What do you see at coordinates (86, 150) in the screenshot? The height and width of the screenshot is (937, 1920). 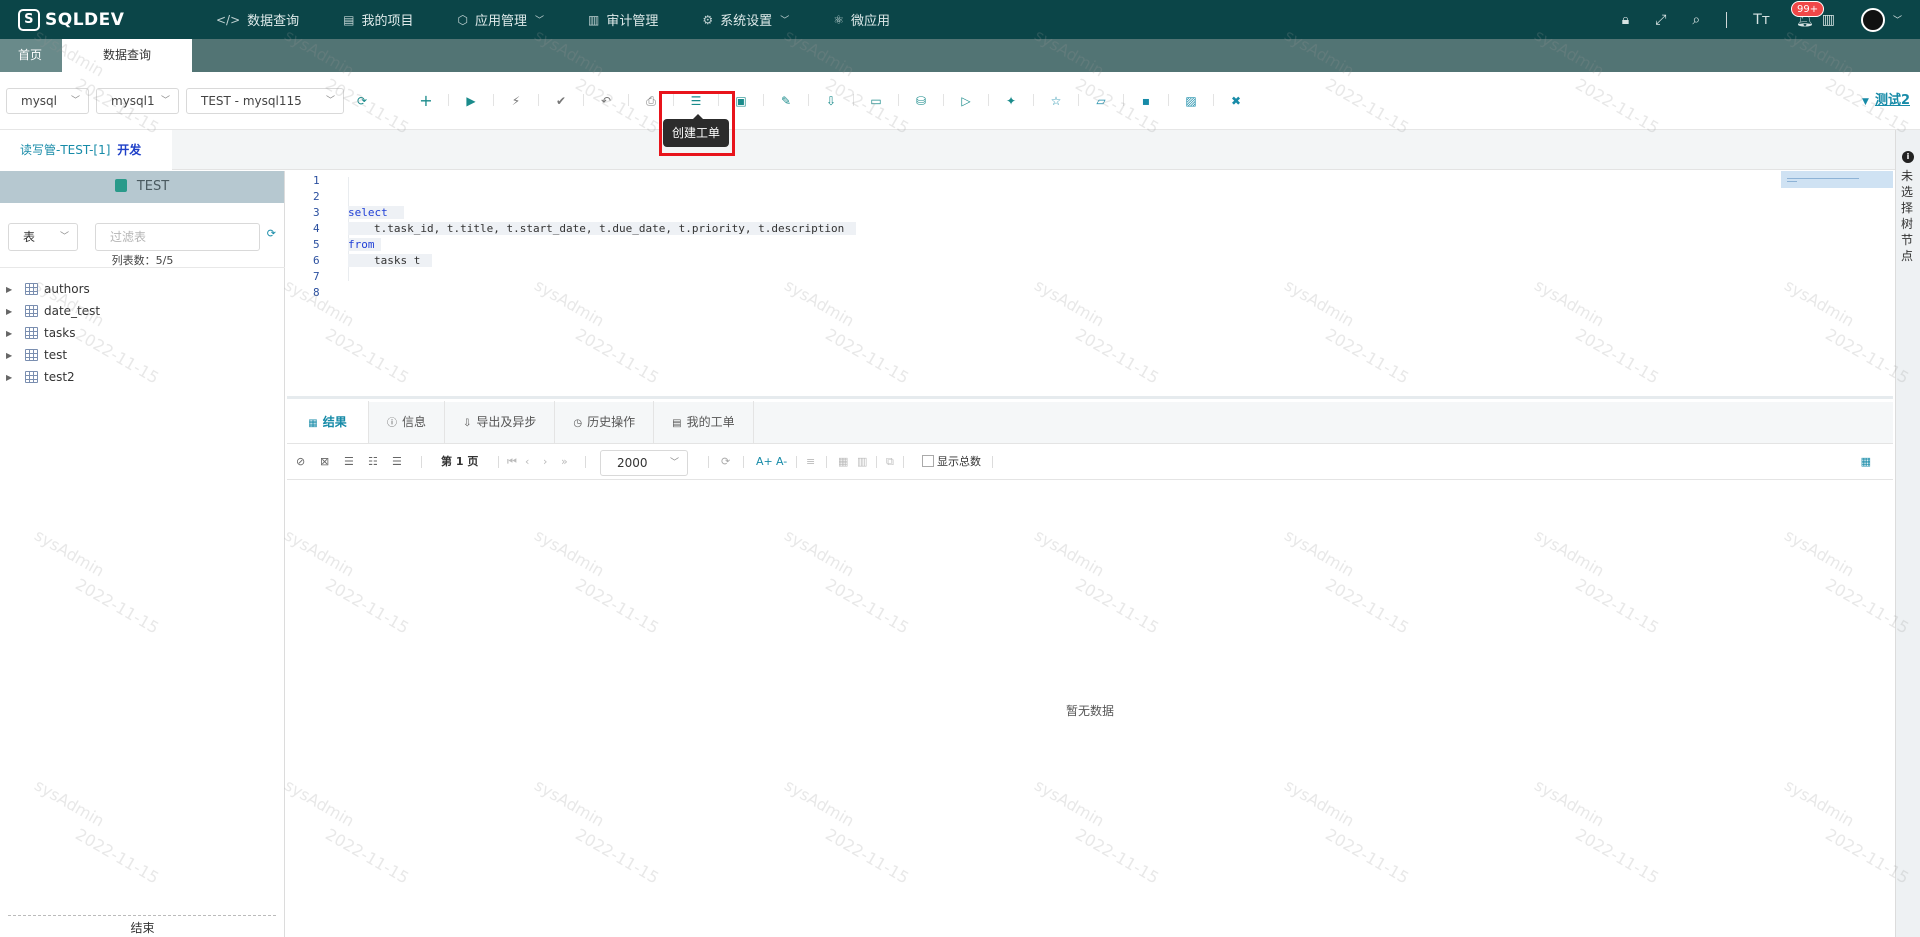 I see `connection-tab: 读写管-TEST-[1] 开发` at bounding box center [86, 150].